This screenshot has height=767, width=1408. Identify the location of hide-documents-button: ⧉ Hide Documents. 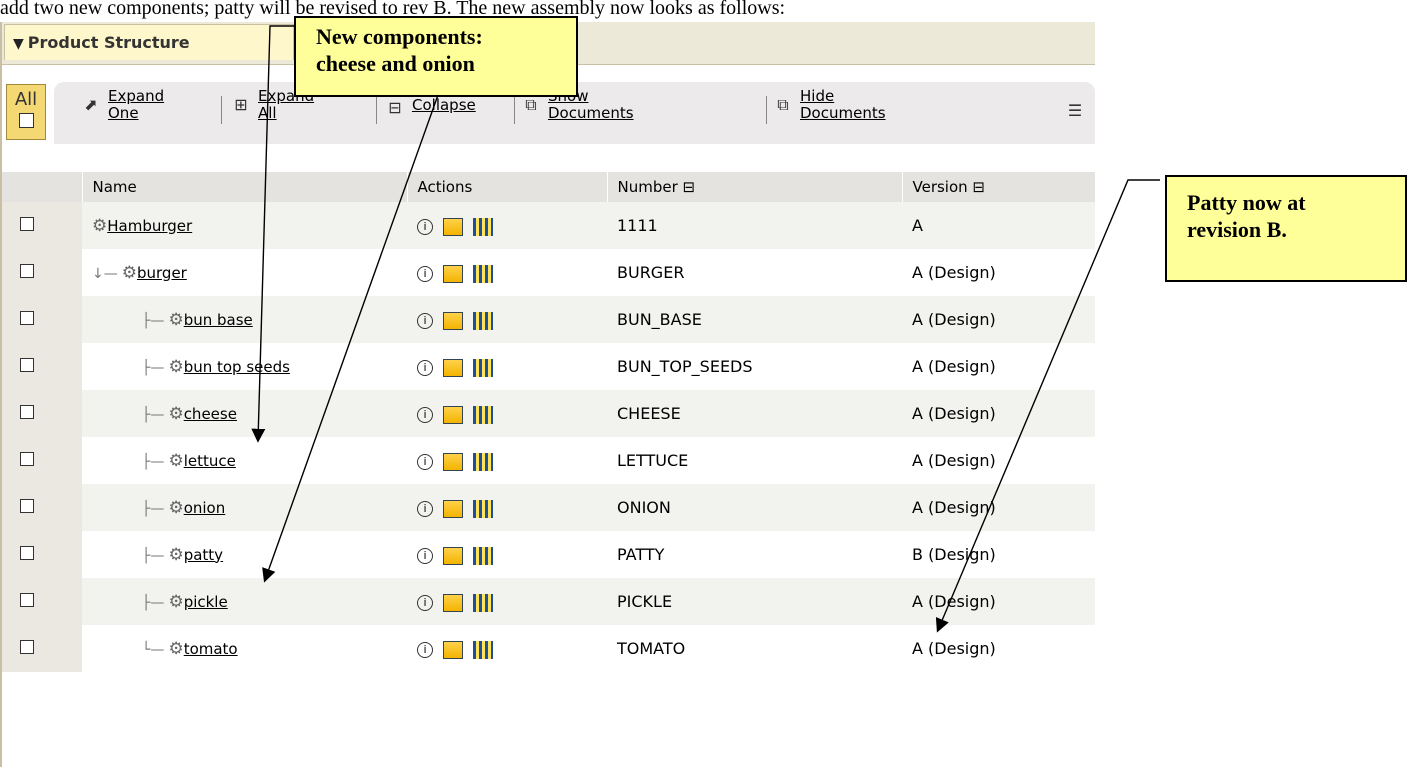
(829, 105).